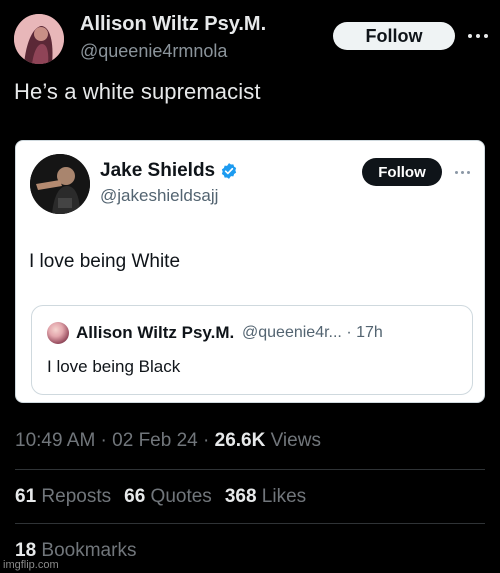 The width and height of the screenshot is (500, 573). What do you see at coordinates (114, 366) in the screenshot?
I see `quoted-tweet-text: I love being Black` at bounding box center [114, 366].